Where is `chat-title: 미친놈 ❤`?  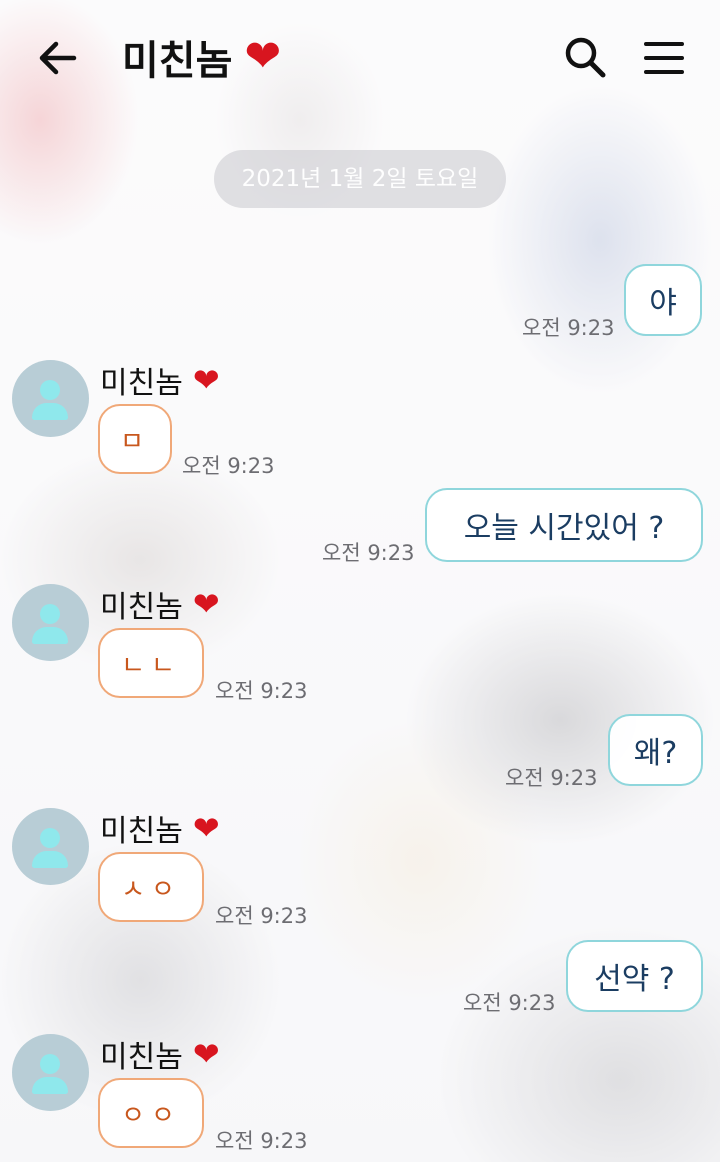
chat-title: 미친놈 ❤ is located at coordinates (201, 57).